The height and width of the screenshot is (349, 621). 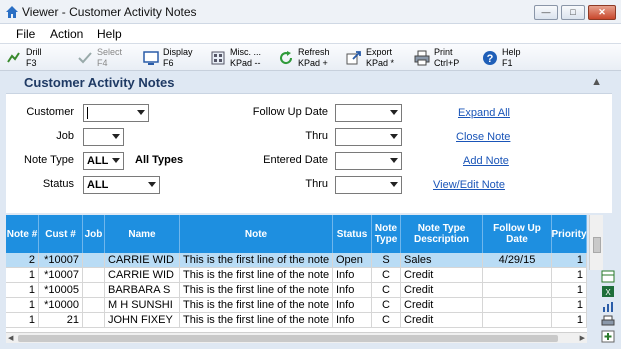 I want to click on column-header-note-type: Note Type, so click(x=386, y=234).